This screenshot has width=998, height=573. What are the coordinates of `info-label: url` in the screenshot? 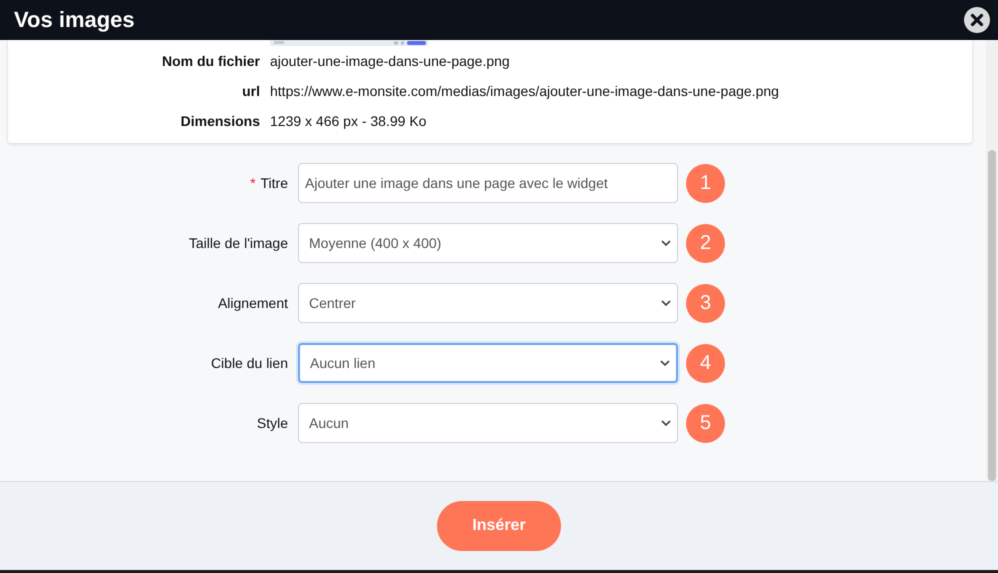 It's located at (251, 91).